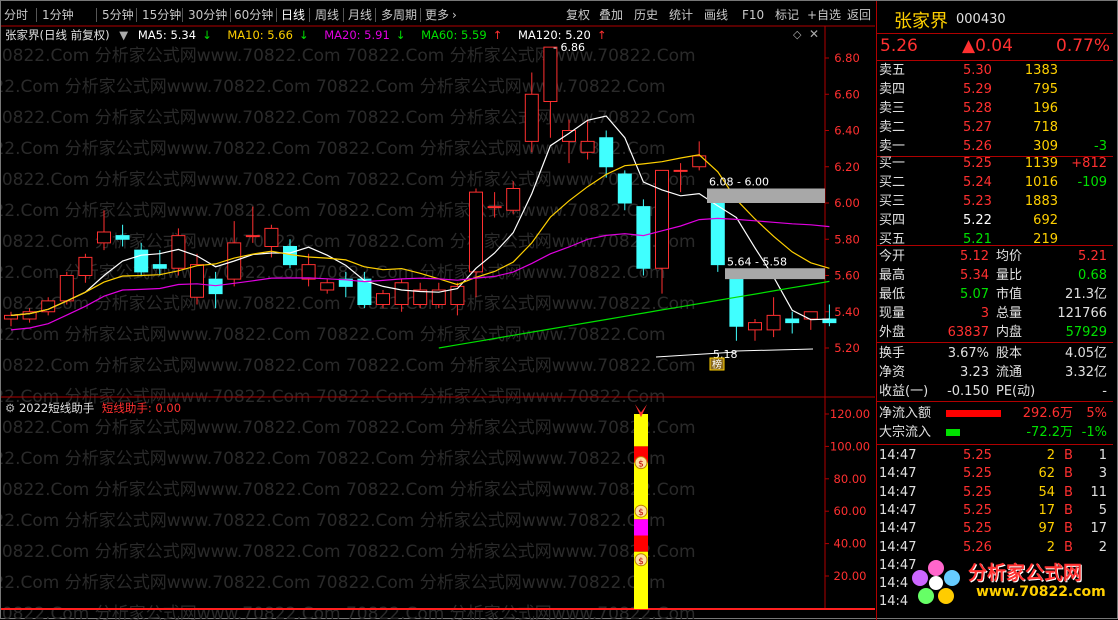 This screenshot has width=1118, height=620. Describe the element at coordinates (717, 364) in the screenshot. I see `rank-badge-label: 榜` at that location.